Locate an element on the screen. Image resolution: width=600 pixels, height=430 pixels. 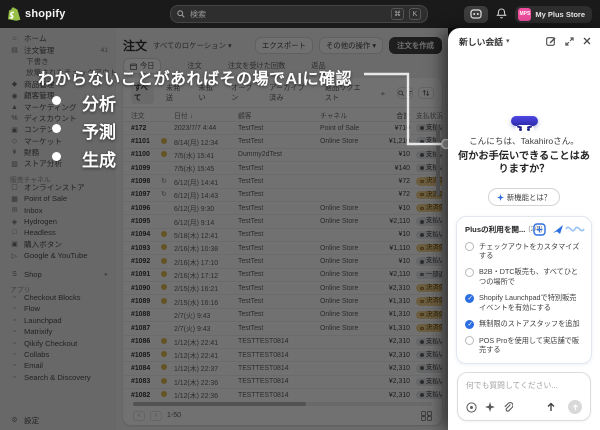
card-doodle-icons is located at coordinates (559, 229).